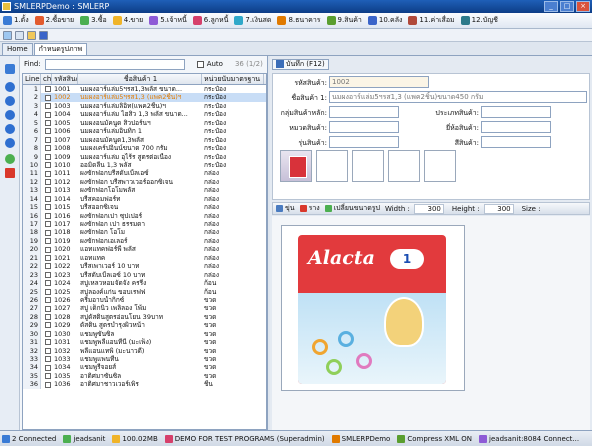  I want to click on menu-item-5: 5.เจ้าหนี้, so click(168, 20).